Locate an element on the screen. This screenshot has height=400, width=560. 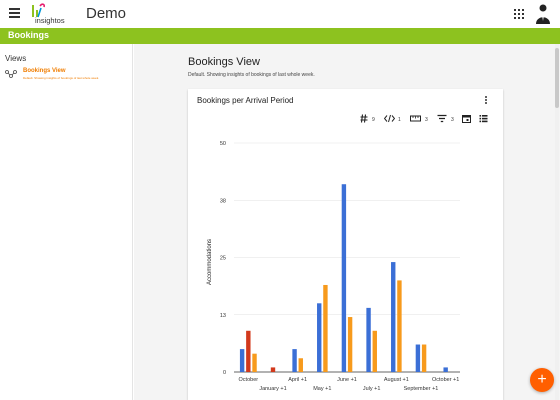
toolbar-list-button is located at coordinates (484, 119).